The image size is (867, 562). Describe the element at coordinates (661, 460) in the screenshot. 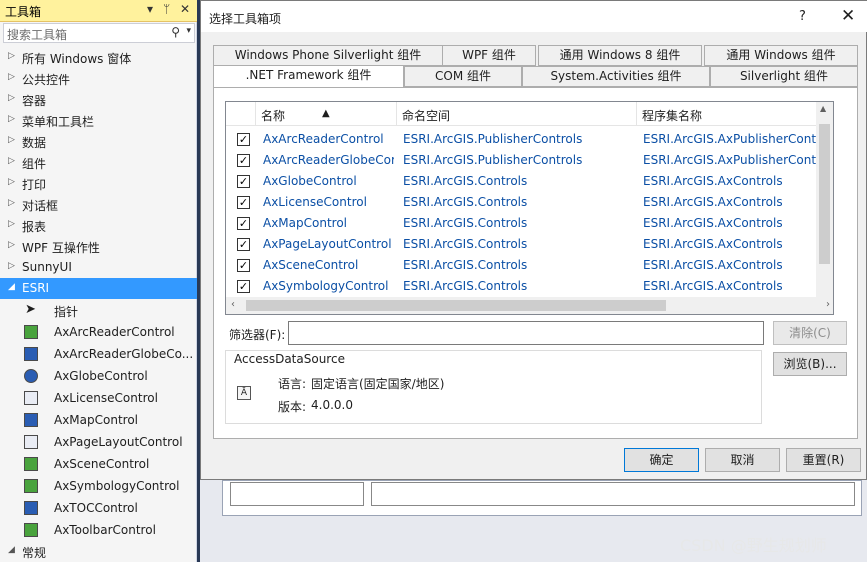

I see `ok-button: 确定` at that location.